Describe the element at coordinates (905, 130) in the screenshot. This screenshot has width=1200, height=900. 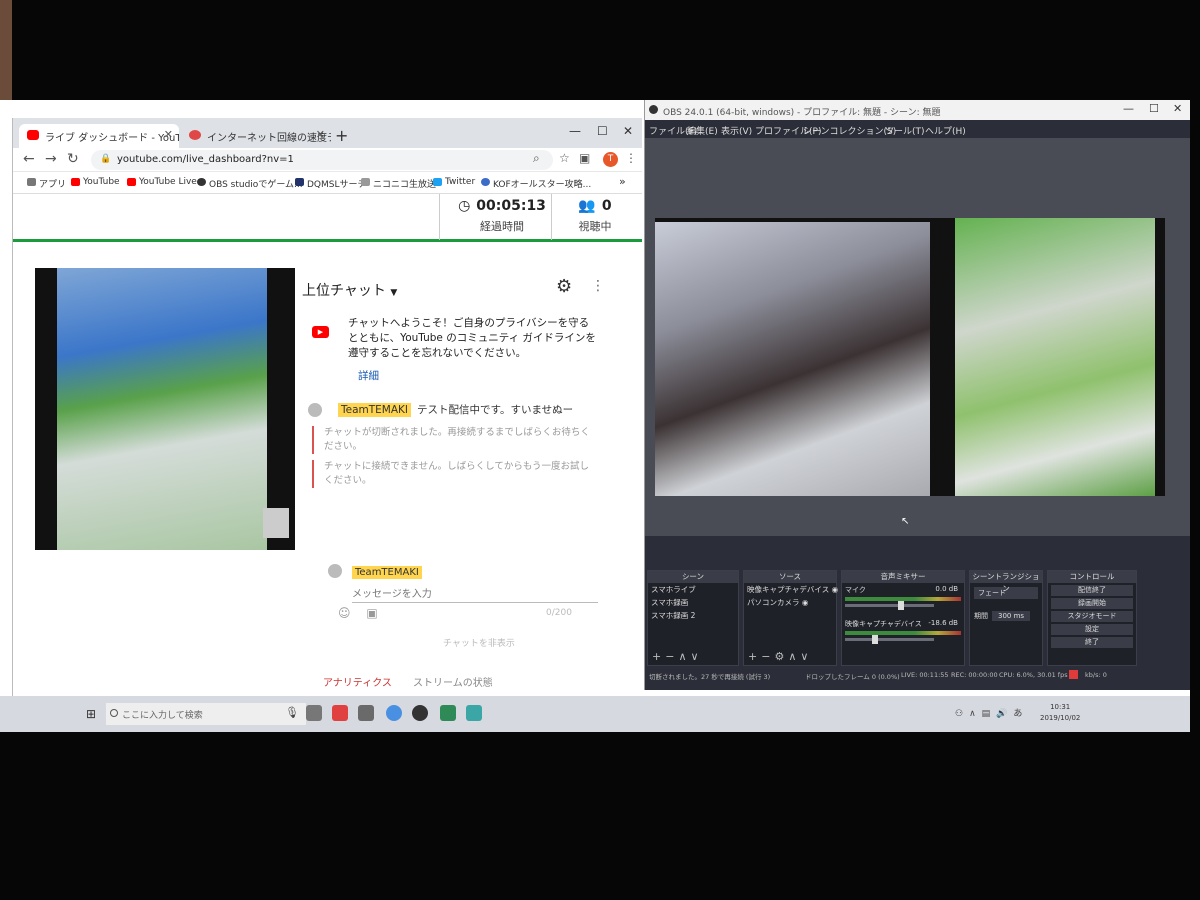
I see `menu-tools: ツール(T)` at that location.